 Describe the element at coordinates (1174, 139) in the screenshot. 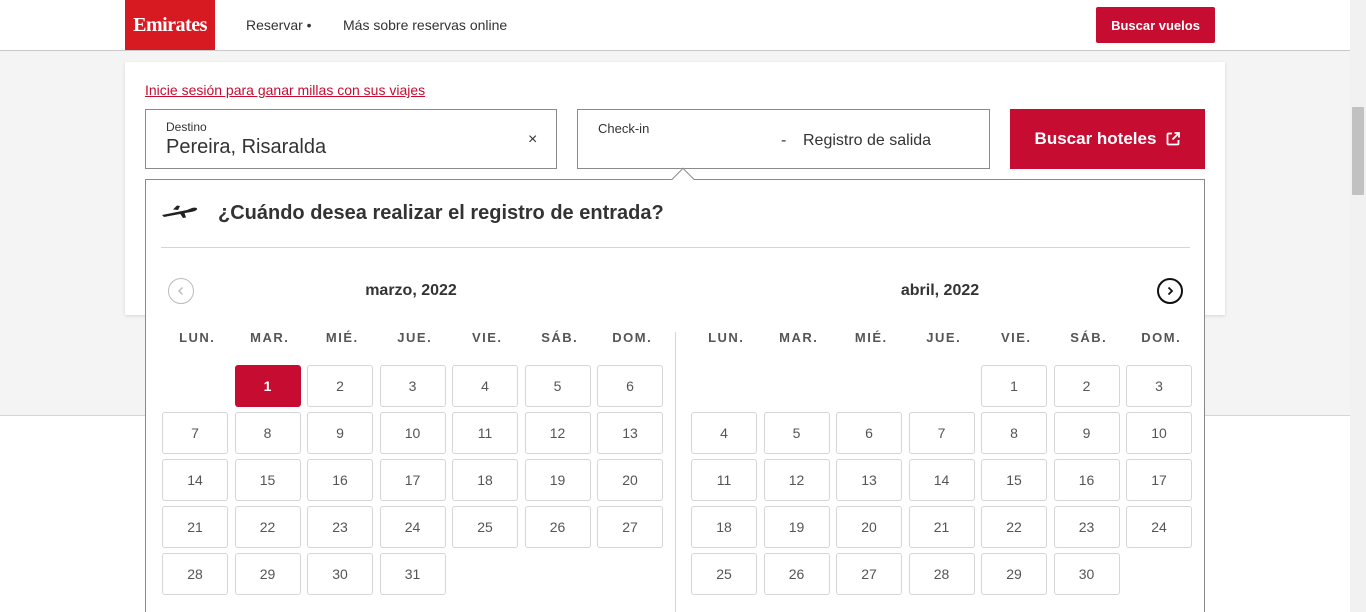

I see `external-link-icon` at that location.